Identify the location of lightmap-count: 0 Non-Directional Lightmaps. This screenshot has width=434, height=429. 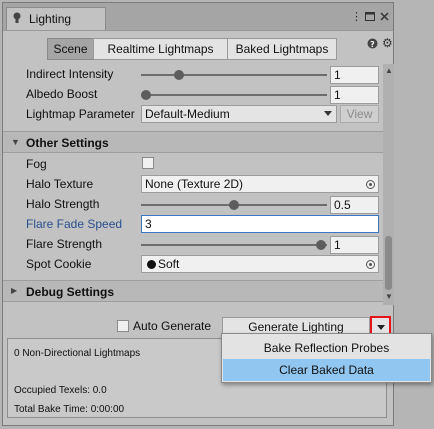
(77, 353).